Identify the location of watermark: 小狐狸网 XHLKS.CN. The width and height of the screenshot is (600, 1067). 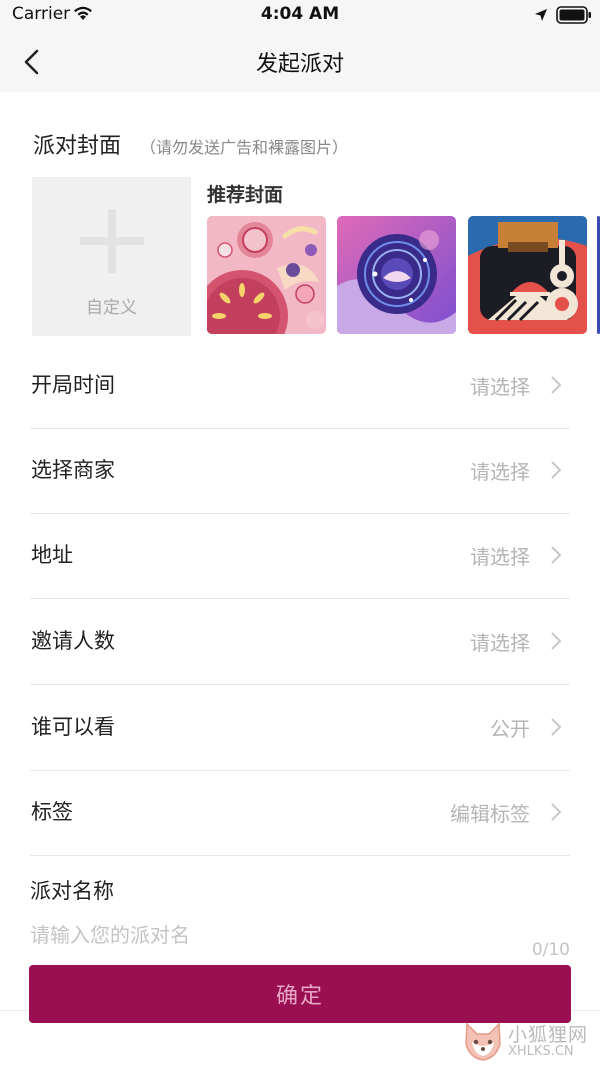
(528, 1041).